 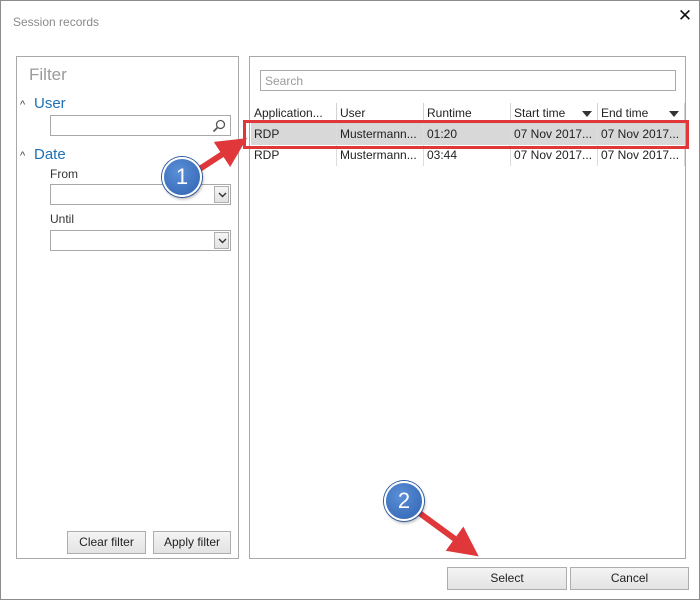 I want to click on step-1-badge: 1, so click(x=182, y=177).